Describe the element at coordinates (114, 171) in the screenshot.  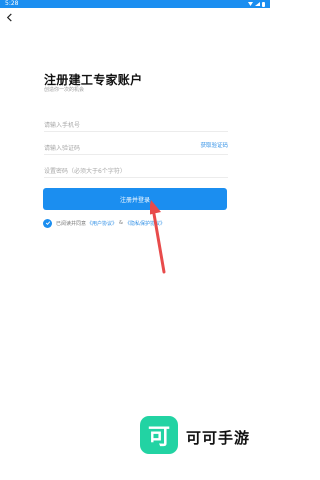
I see `password-input` at that location.